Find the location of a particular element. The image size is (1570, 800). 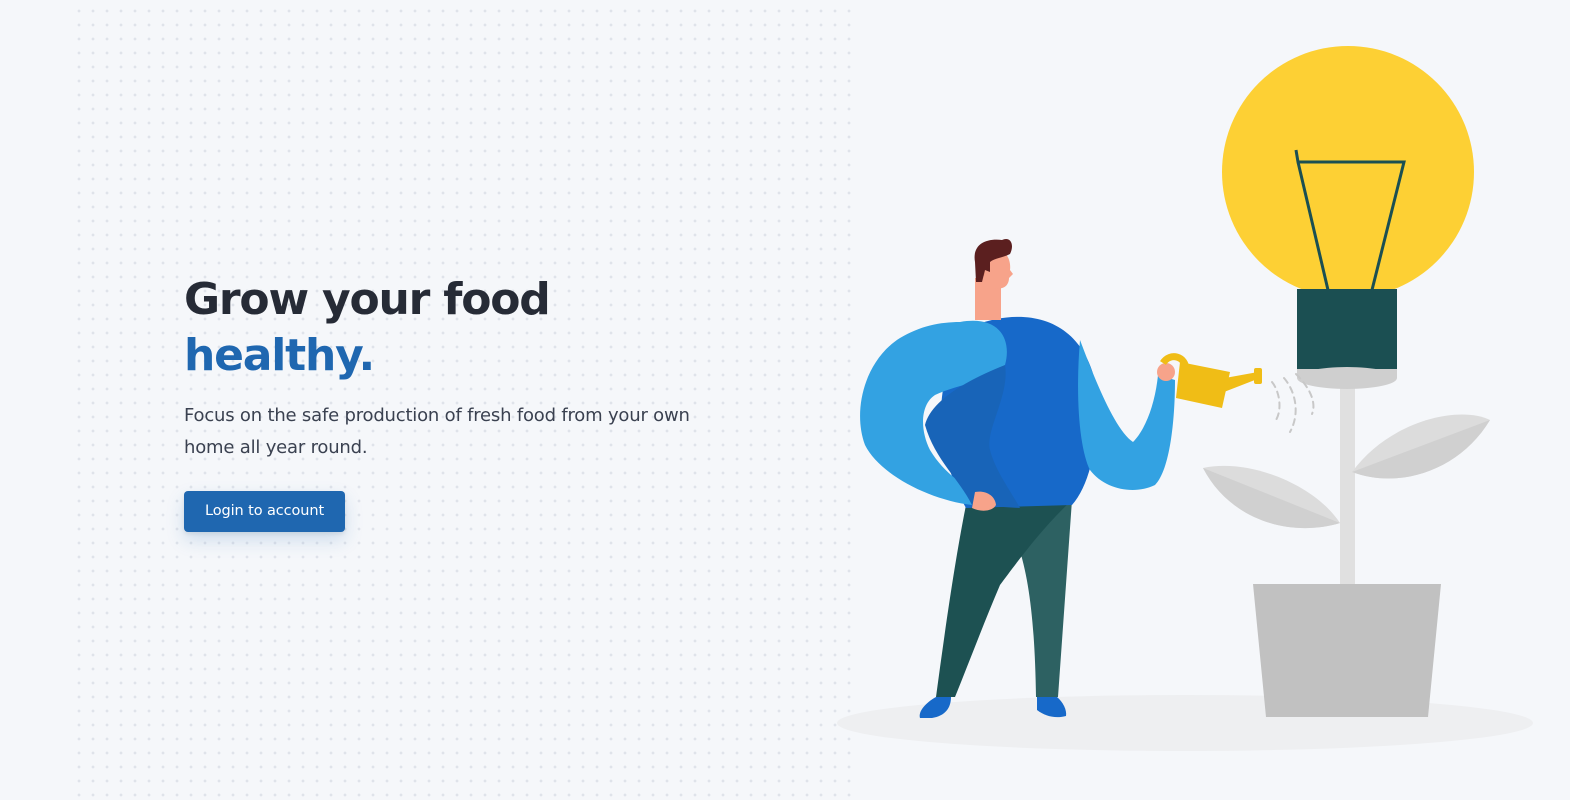

hero-title-line1: Grow your food is located at coordinates (367, 299).